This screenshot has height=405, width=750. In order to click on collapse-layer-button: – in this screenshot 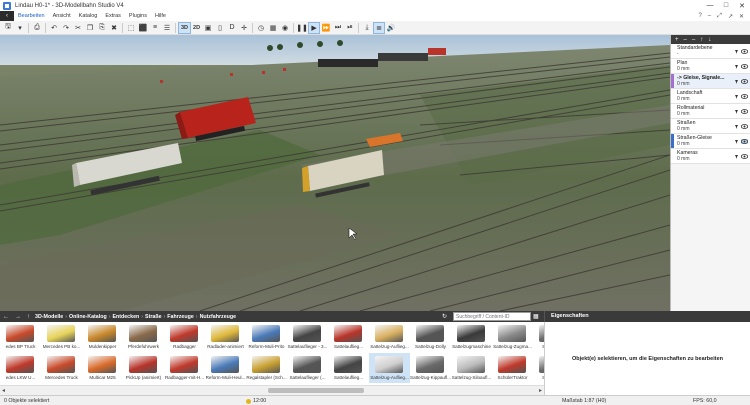, I will do `click(693, 40)`.